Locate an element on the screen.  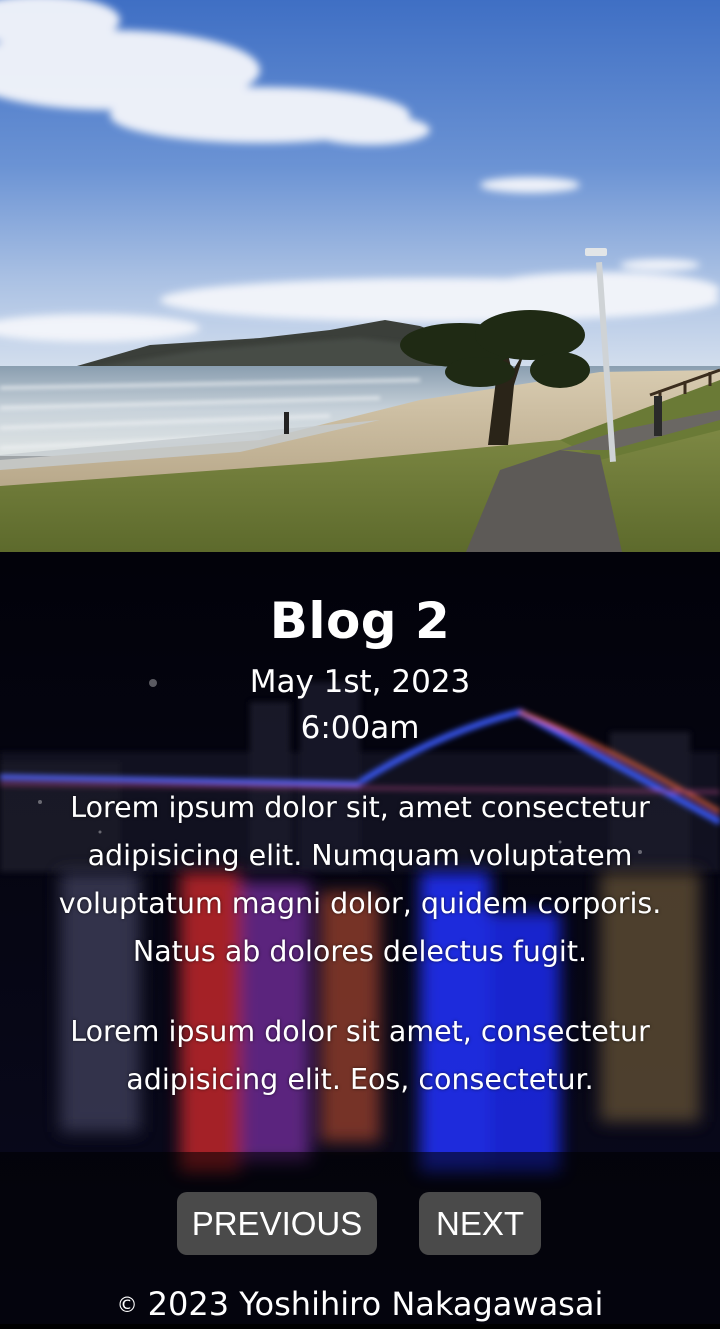
post-title: Blog 2 is located at coordinates (360, 621).